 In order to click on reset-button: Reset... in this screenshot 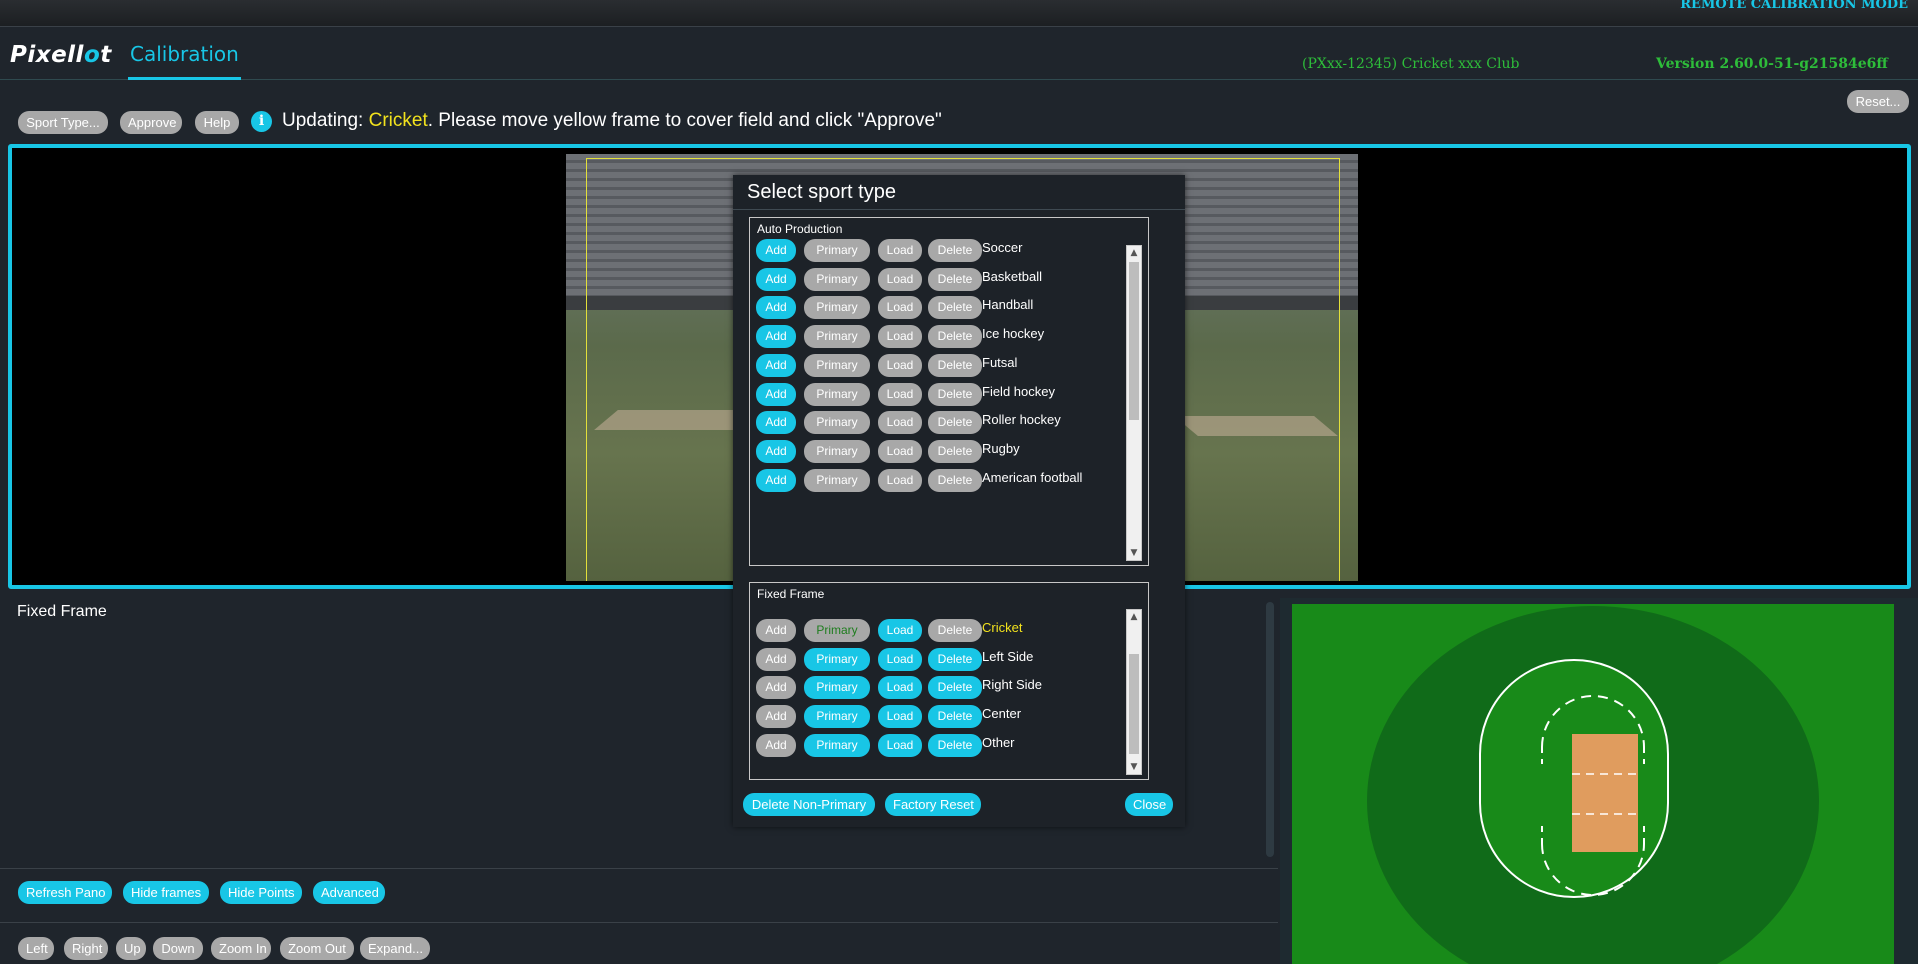, I will do `click(1878, 101)`.